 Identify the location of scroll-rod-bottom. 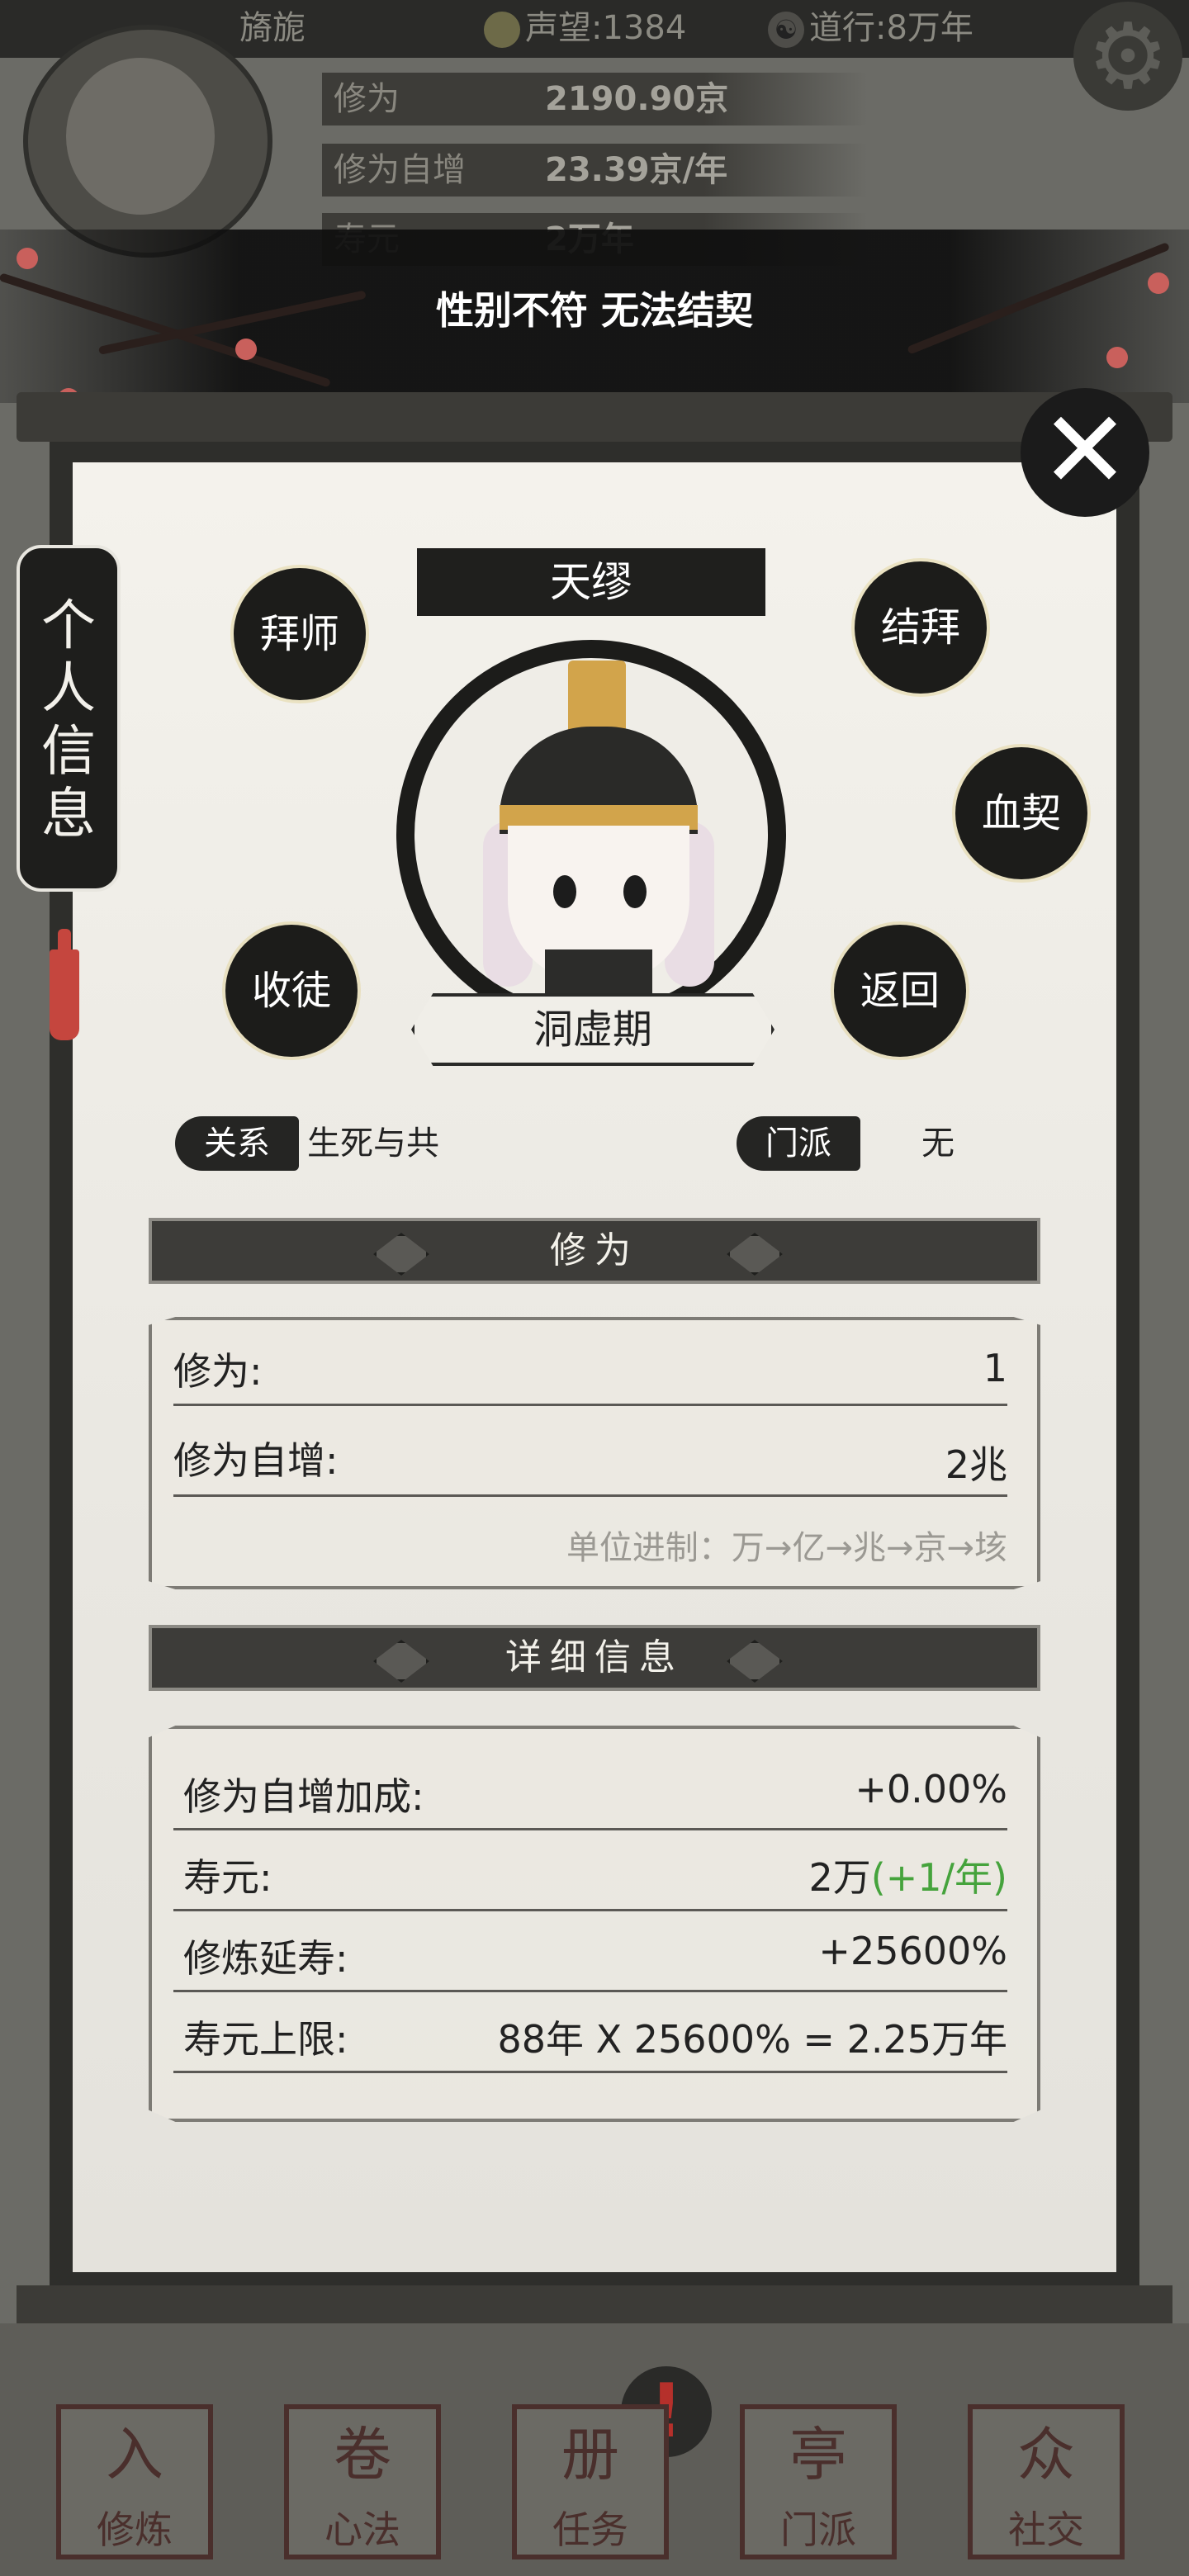
(594, 2304).